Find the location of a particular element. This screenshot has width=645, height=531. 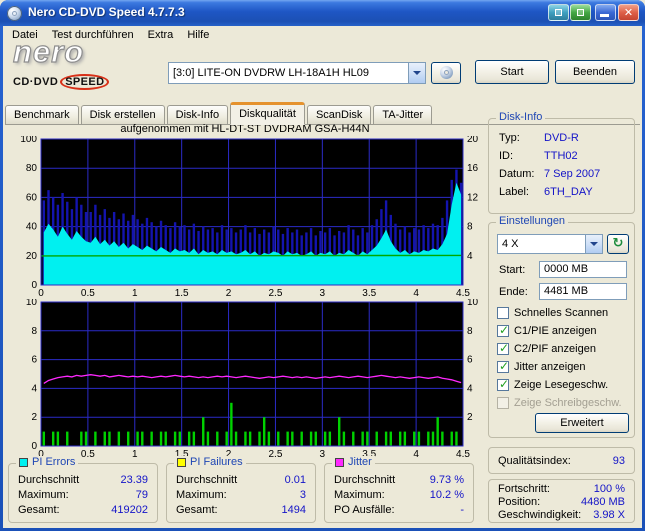

minimize-icon is located at coordinates (604, 15).